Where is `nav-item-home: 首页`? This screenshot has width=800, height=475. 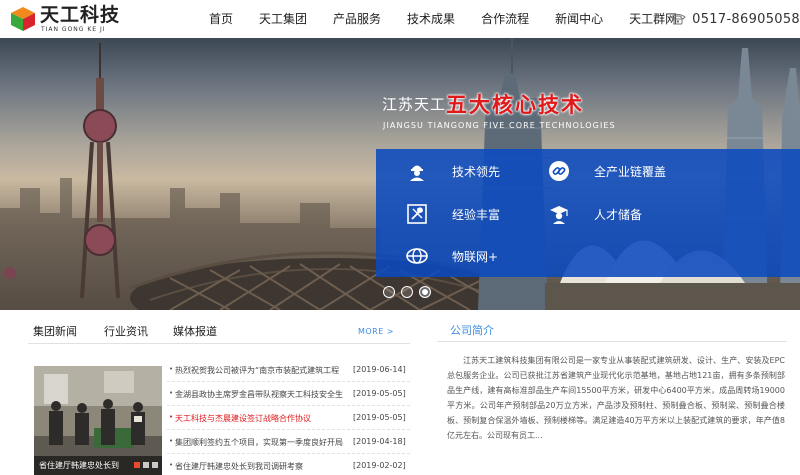
nav-item-home: 首页 is located at coordinates (221, 19).